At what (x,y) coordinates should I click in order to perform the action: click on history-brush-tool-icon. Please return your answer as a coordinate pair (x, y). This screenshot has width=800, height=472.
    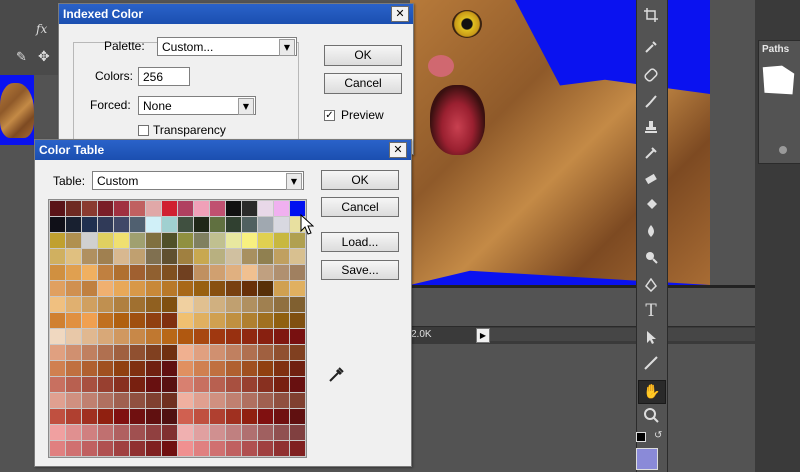
    Looking at the image, I should click on (651, 153).